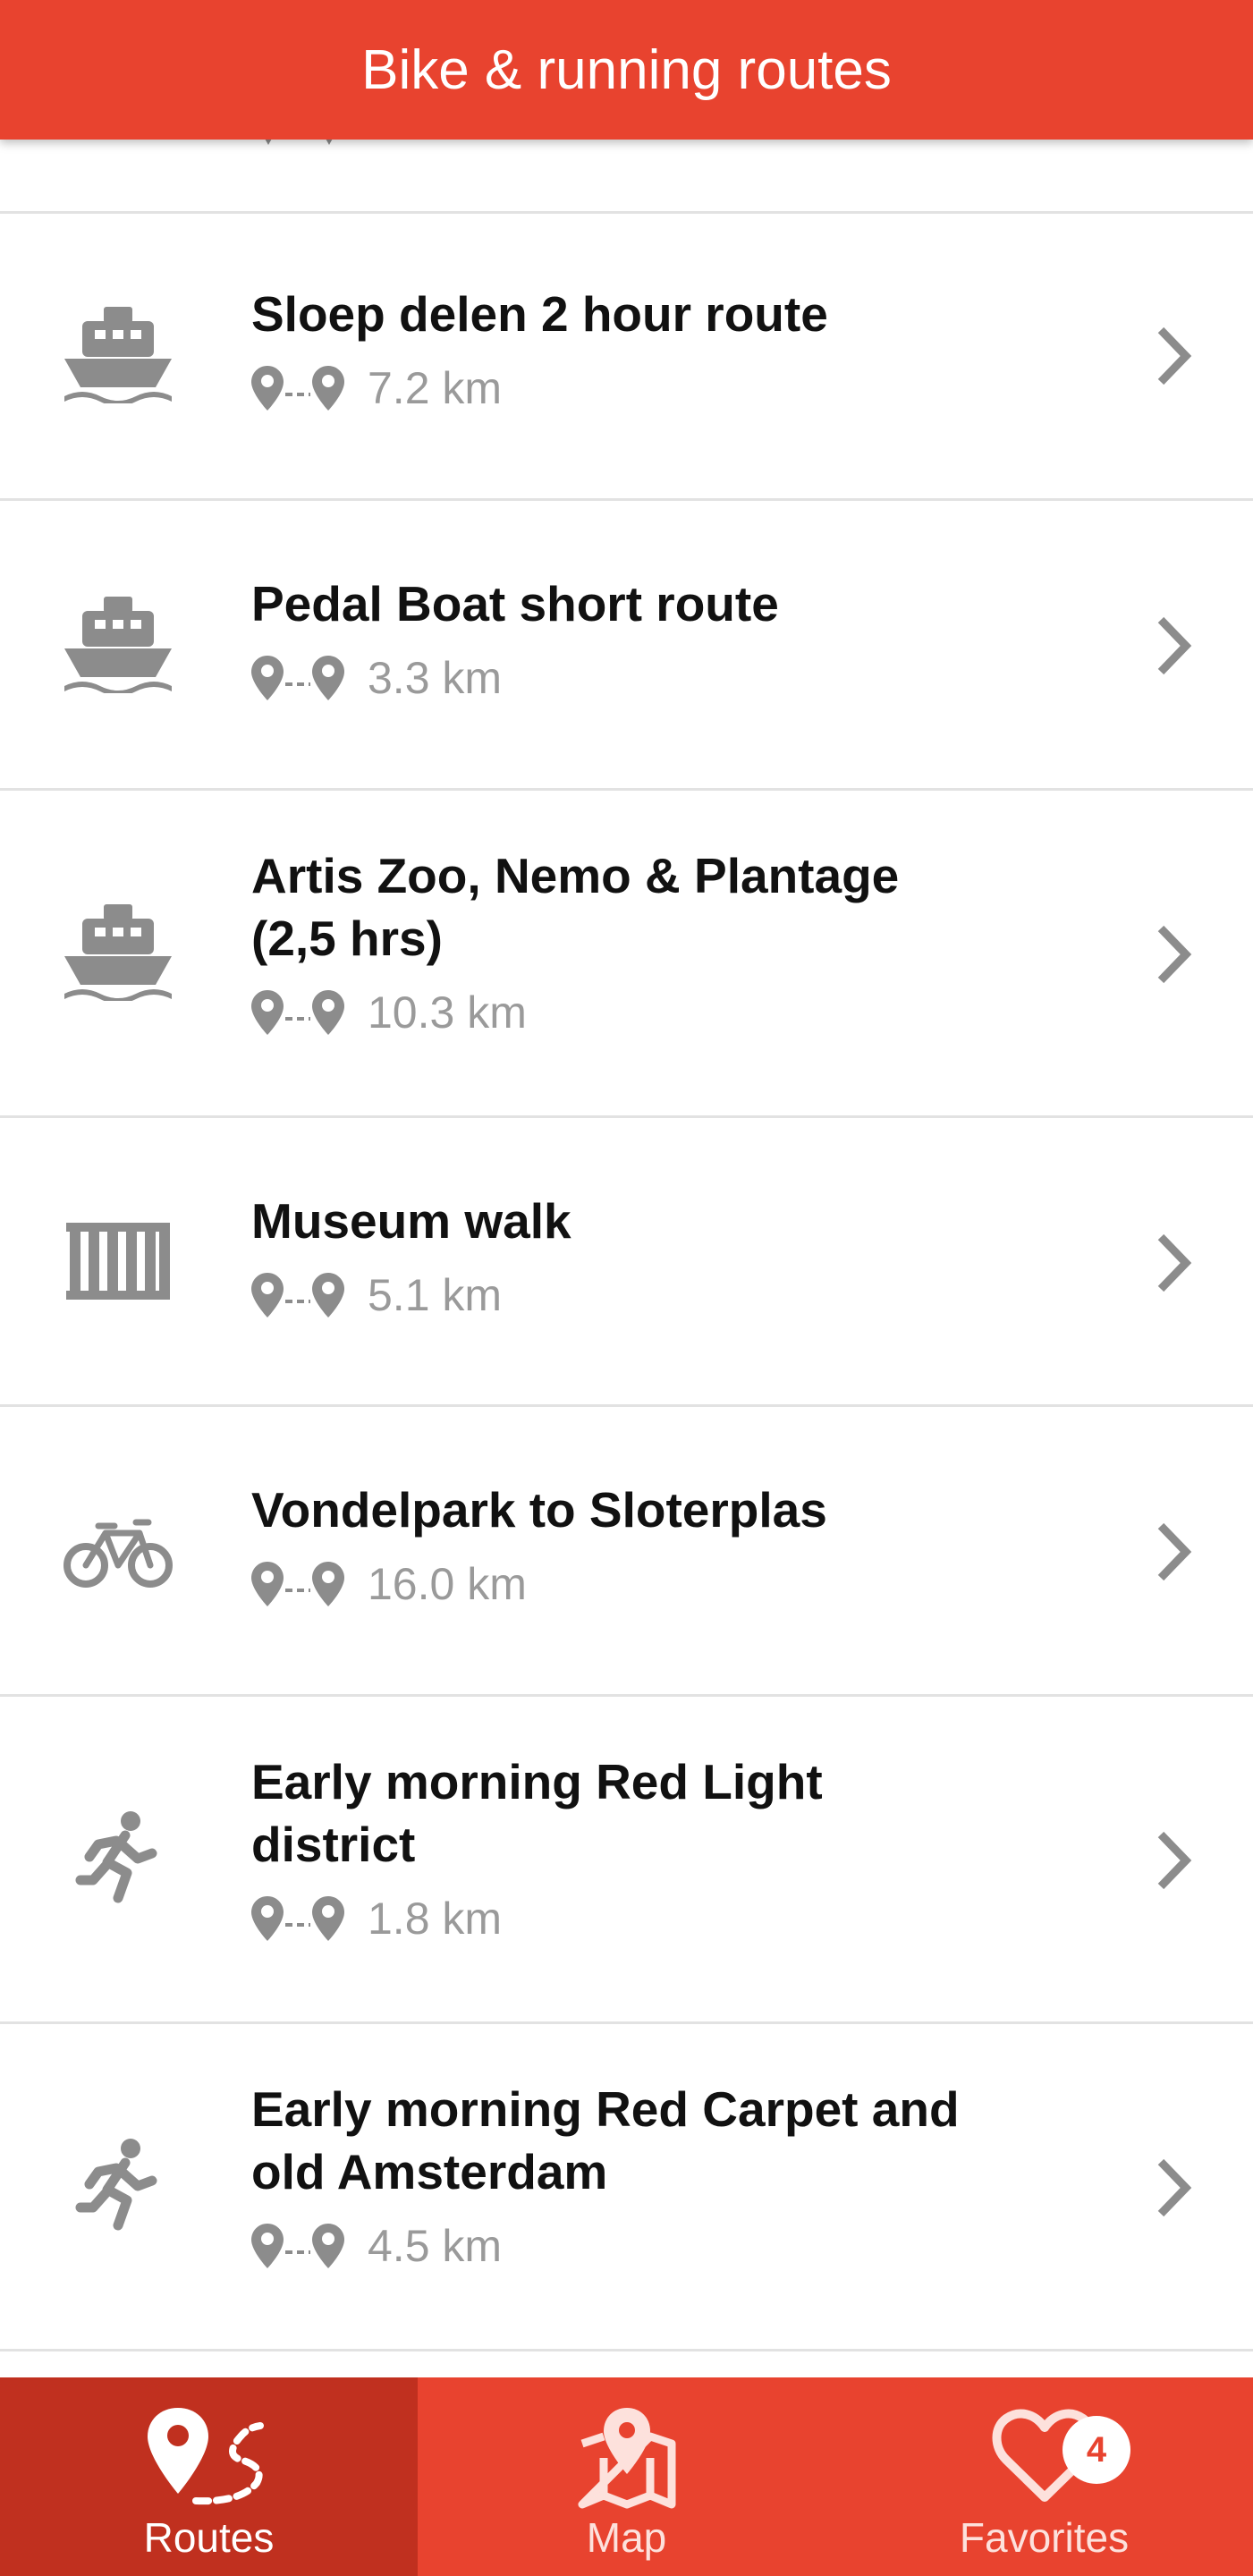  What do you see at coordinates (618, 349) in the screenshot?
I see `route-info: Sloep delen 2 hour route 7.2 km` at bounding box center [618, 349].